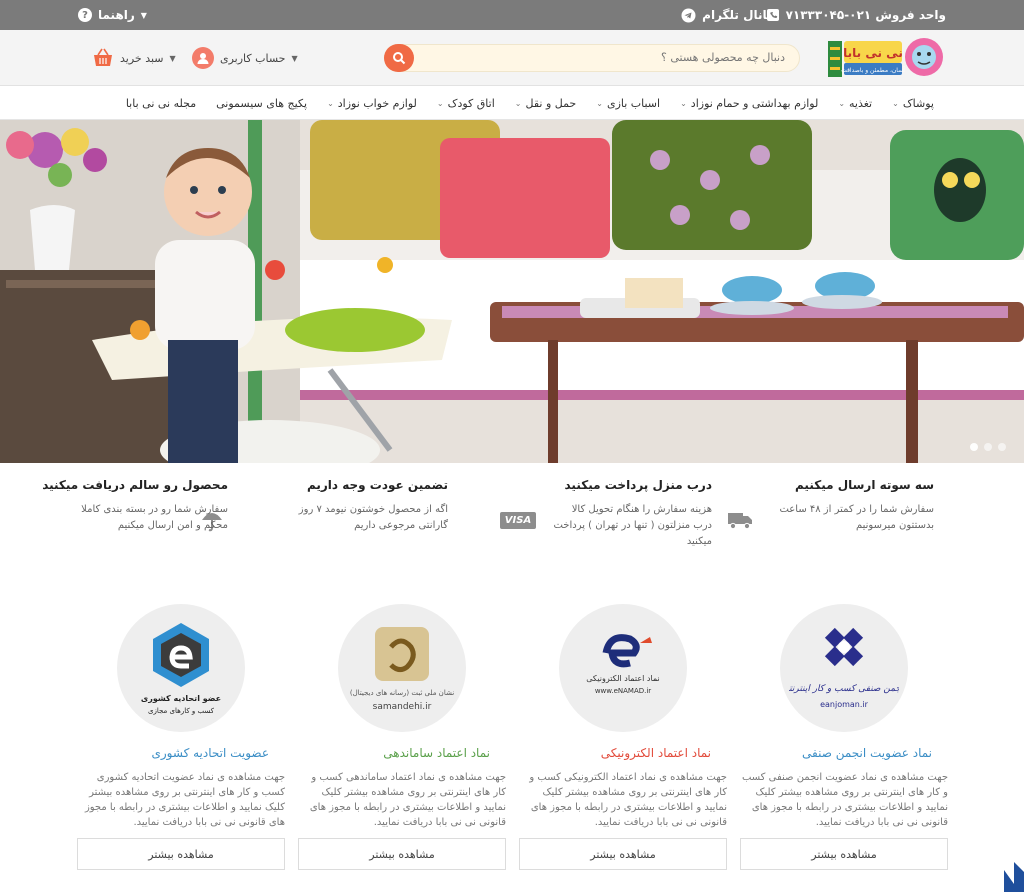 The image size is (1024, 892). Describe the element at coordinates (116, 15) in the screenshot. I see `help-label: راهنما` at that location.